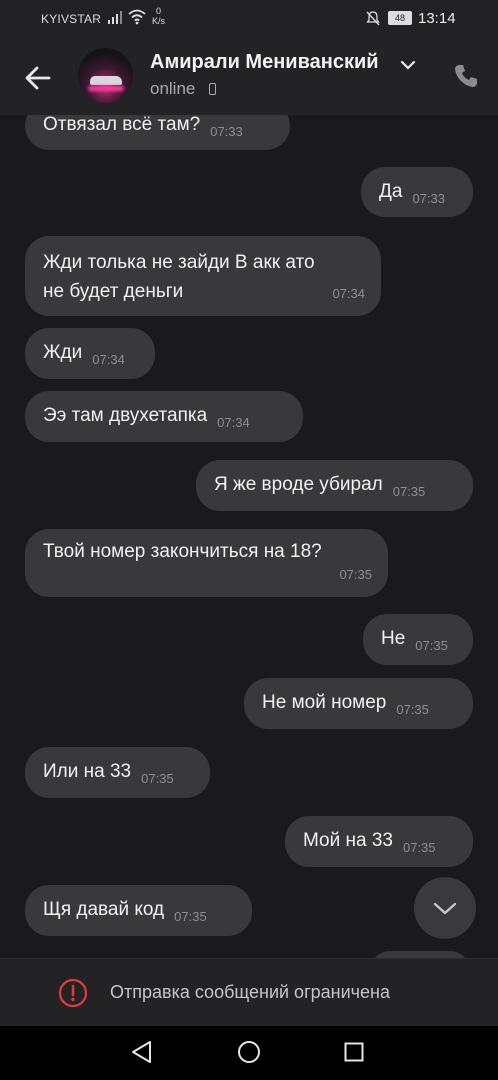 This screenshot has width=498, height=1080. I want to click on message-bubble-outgoing, so click(420, 954).